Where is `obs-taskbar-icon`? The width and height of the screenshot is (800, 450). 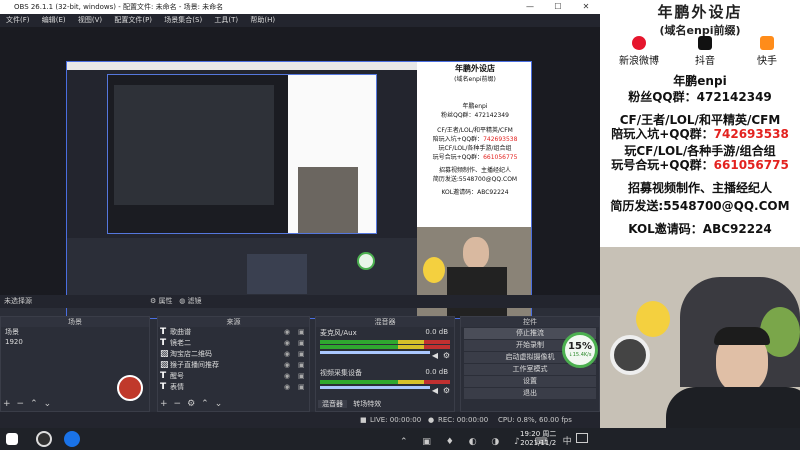 obs-taskbar-icon is located at coordinates (44, 439).